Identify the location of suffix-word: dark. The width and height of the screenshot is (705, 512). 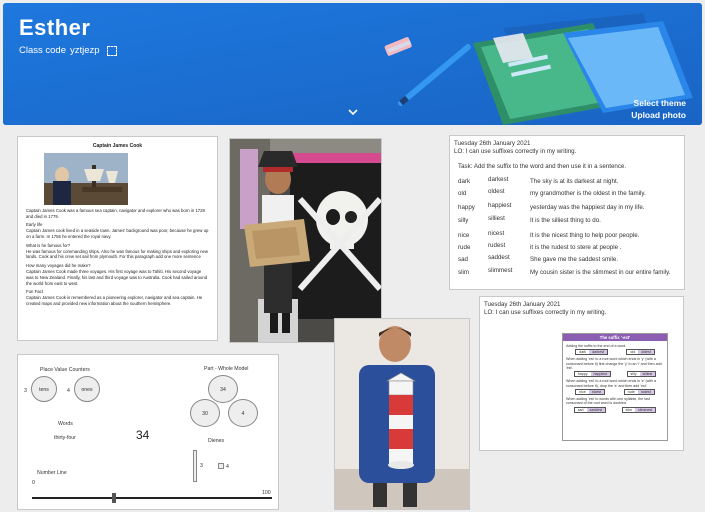
(464, 181).